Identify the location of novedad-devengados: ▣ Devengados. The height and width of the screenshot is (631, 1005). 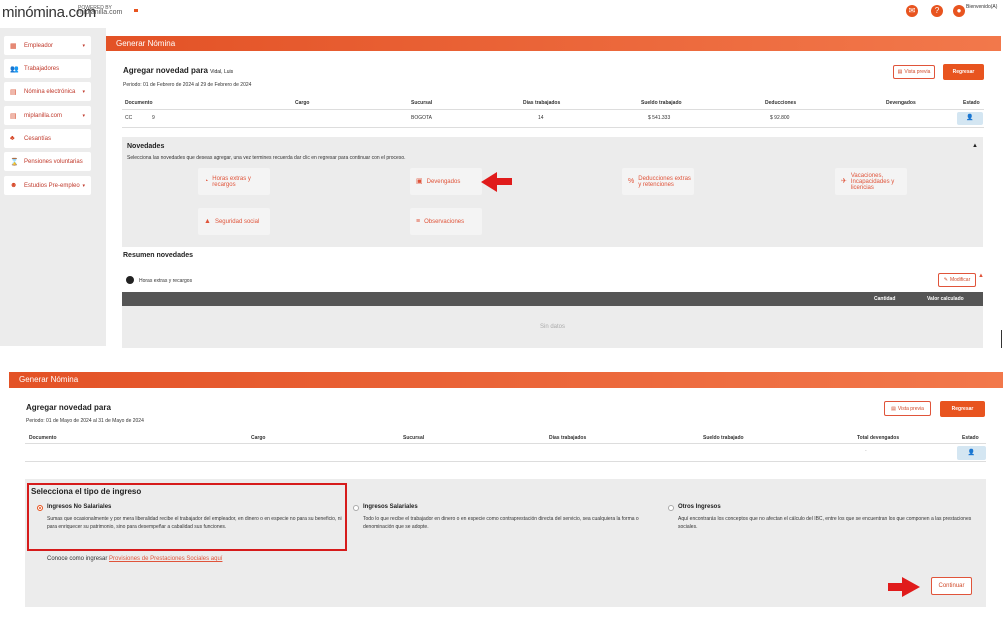
(446, 181).